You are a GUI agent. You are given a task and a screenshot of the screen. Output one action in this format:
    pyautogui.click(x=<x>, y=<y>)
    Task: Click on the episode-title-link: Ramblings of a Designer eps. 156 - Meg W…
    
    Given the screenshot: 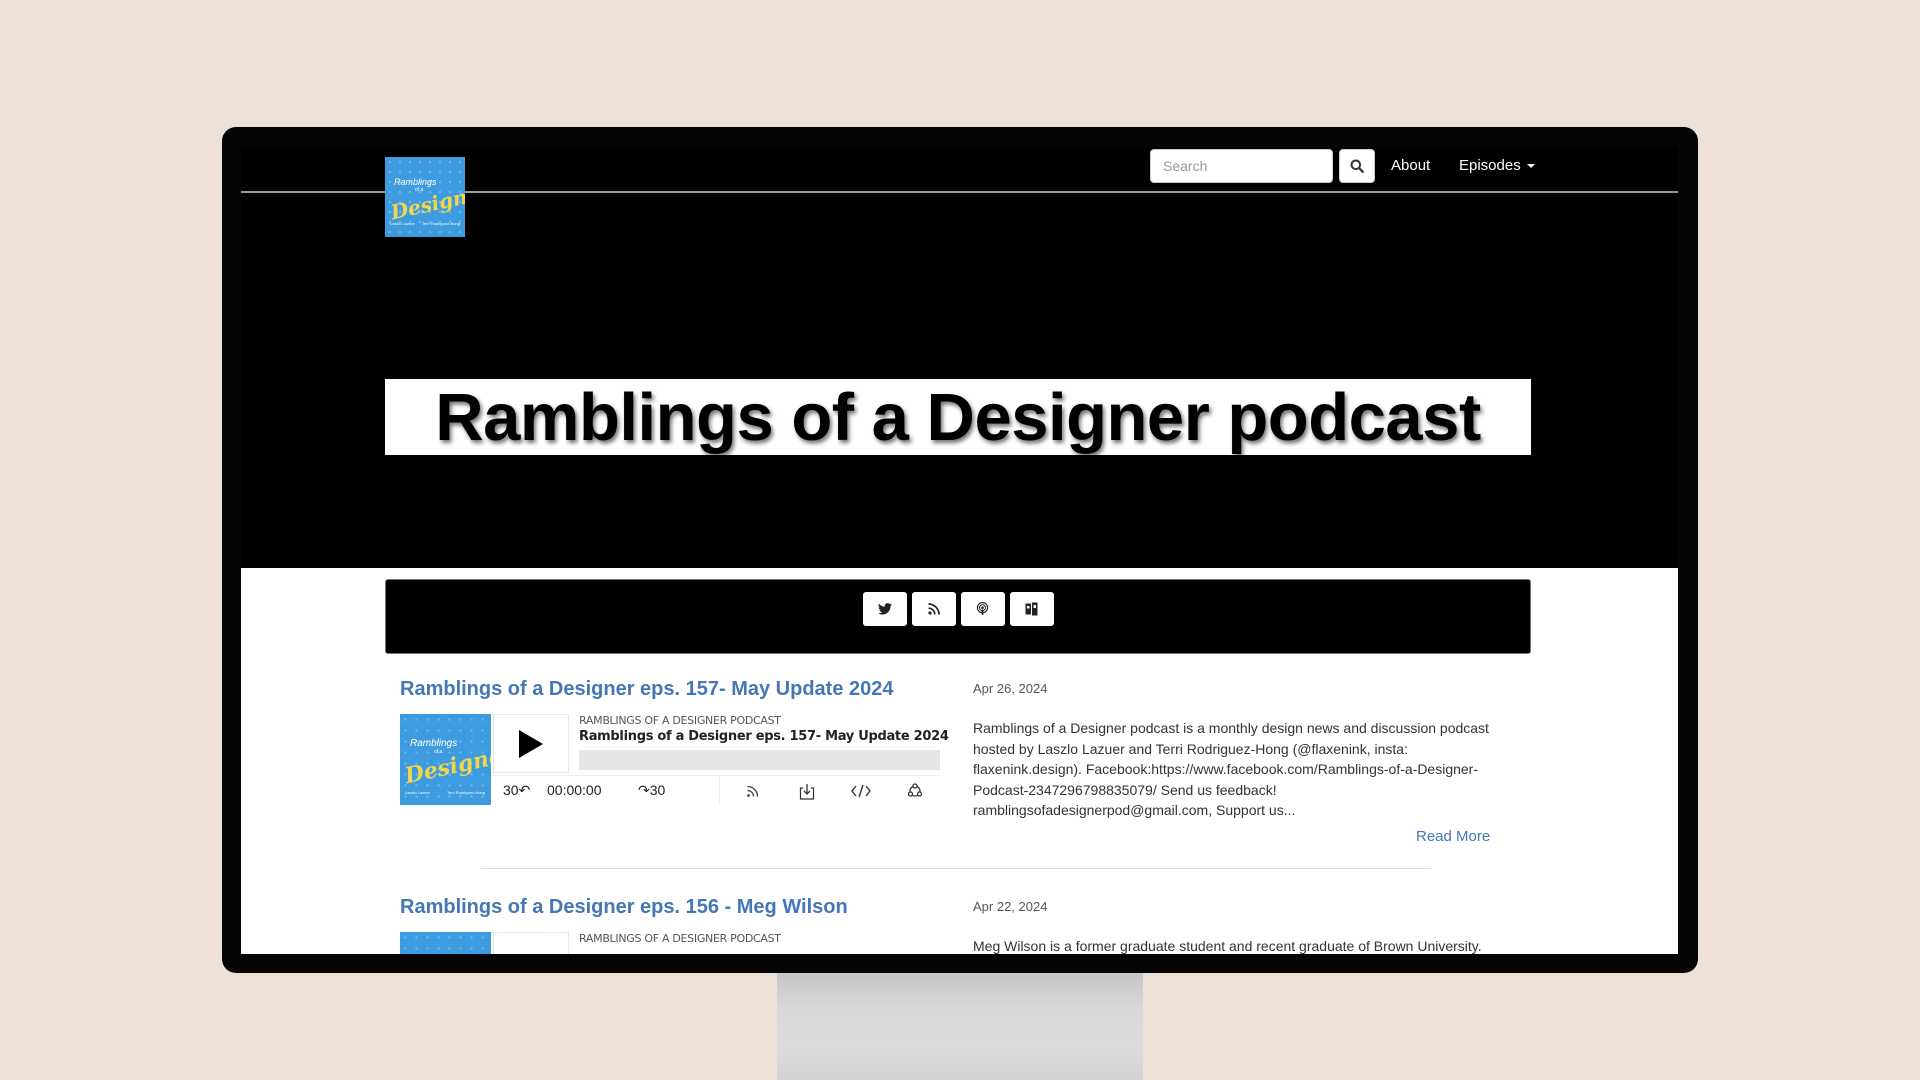 What is the action you would take?
    pyautogui.click(x=624, y=907)
    